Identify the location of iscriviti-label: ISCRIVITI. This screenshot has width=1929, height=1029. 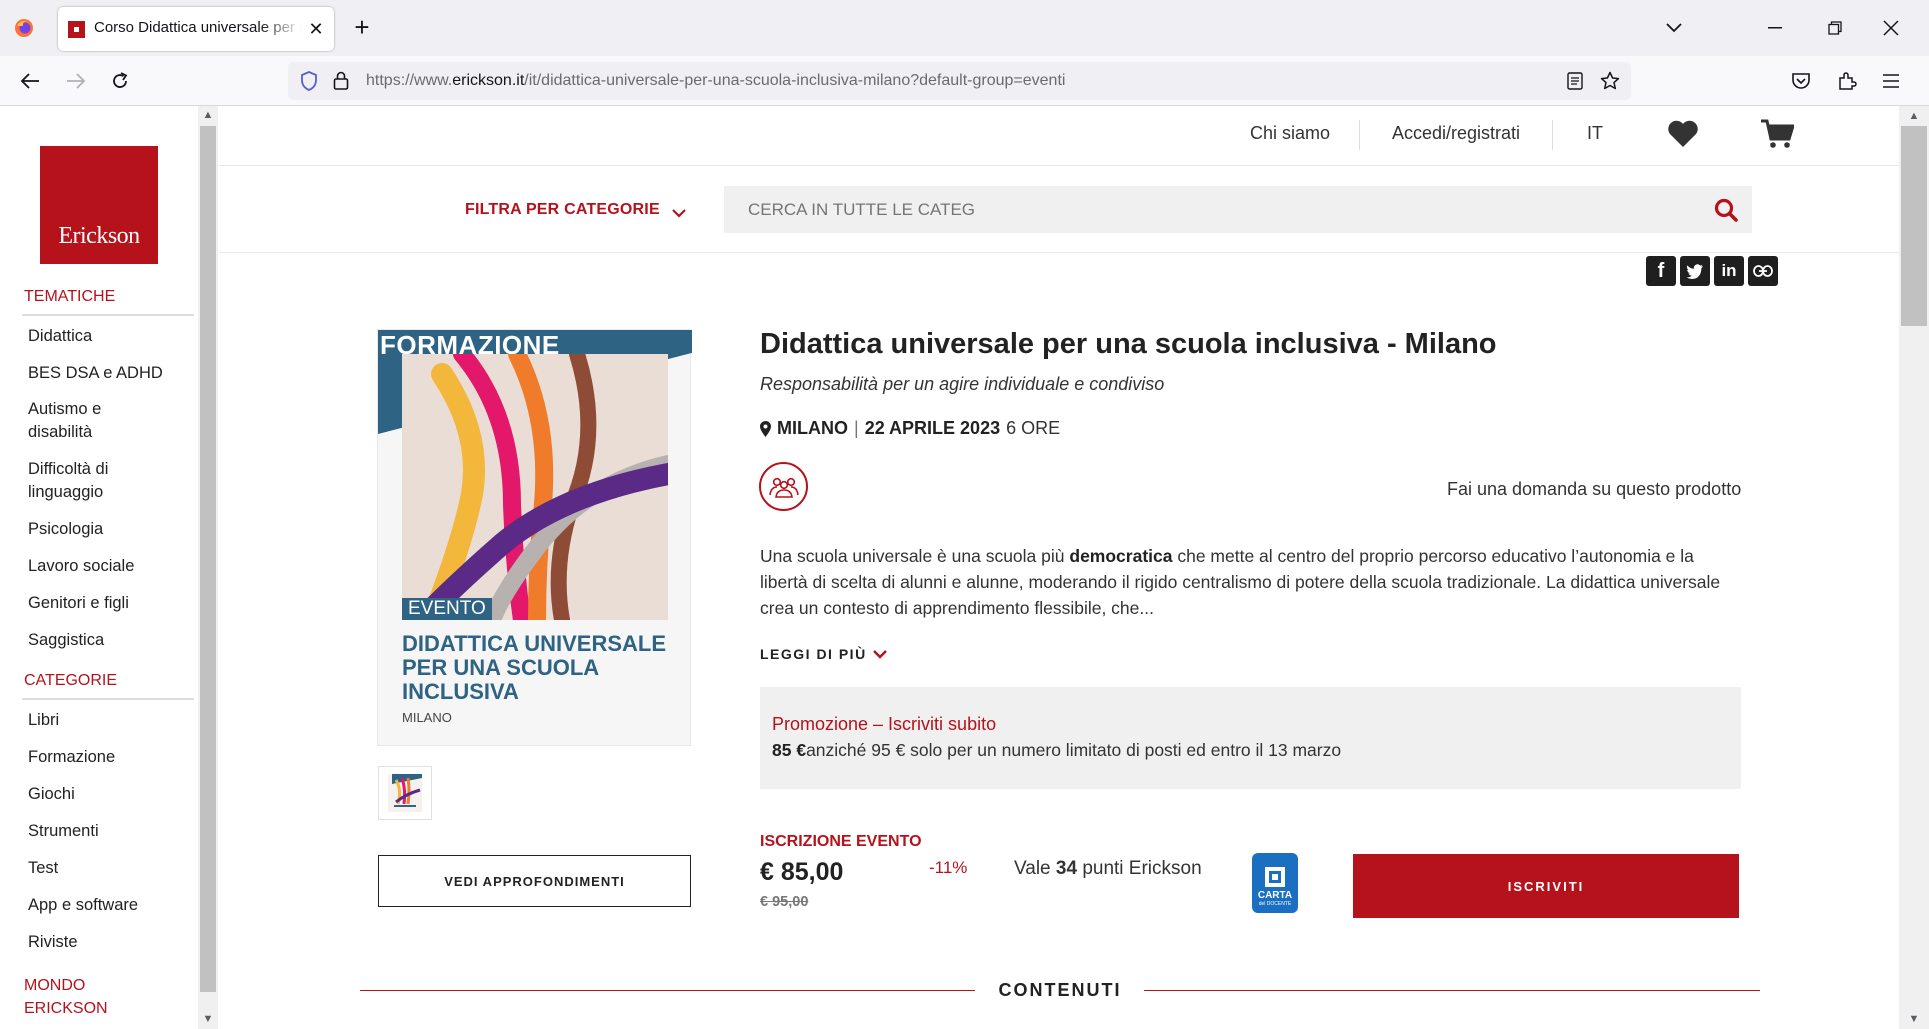
(1546, 886).